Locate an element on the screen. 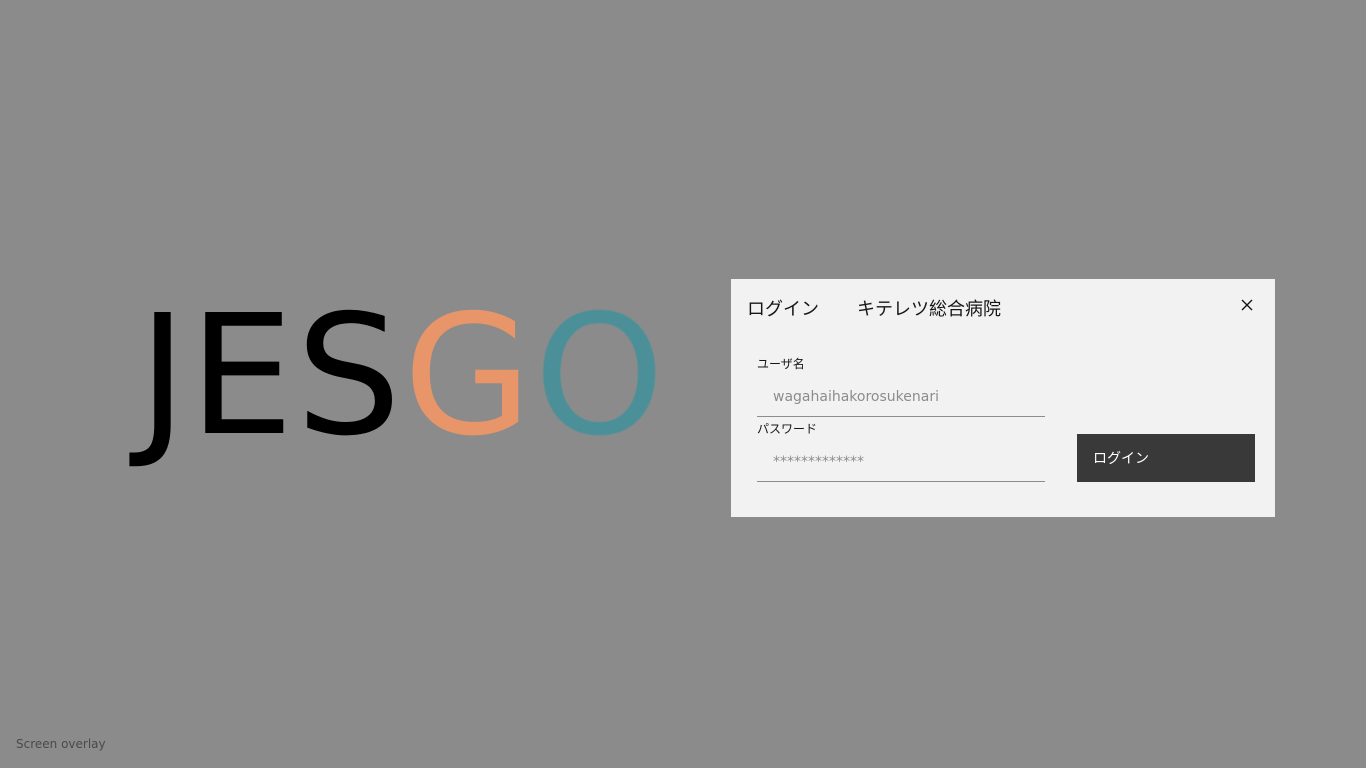 This screenshot has width=1366, height=768. close-button is located at coordinates (1247, 305).